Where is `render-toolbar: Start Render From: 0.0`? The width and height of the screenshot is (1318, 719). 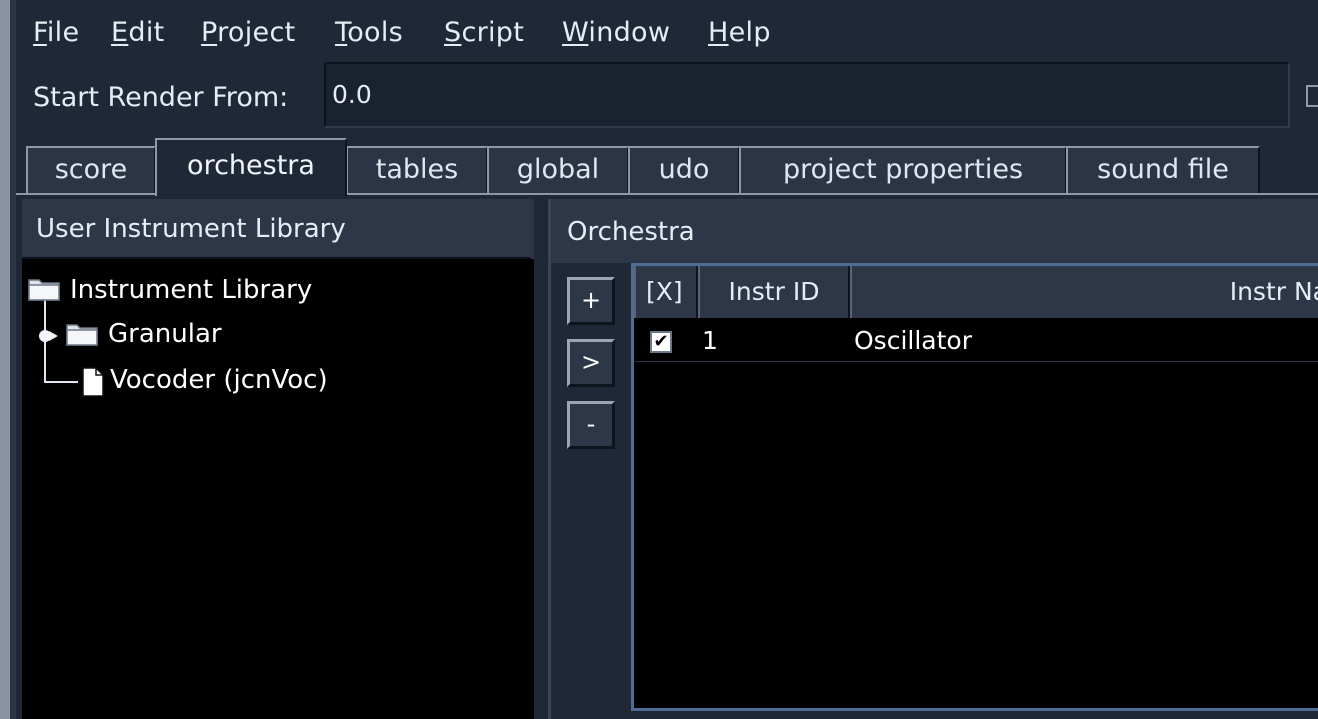
render-toolbar: Start Render From: 0.0 is located at coordinates (667, 98).